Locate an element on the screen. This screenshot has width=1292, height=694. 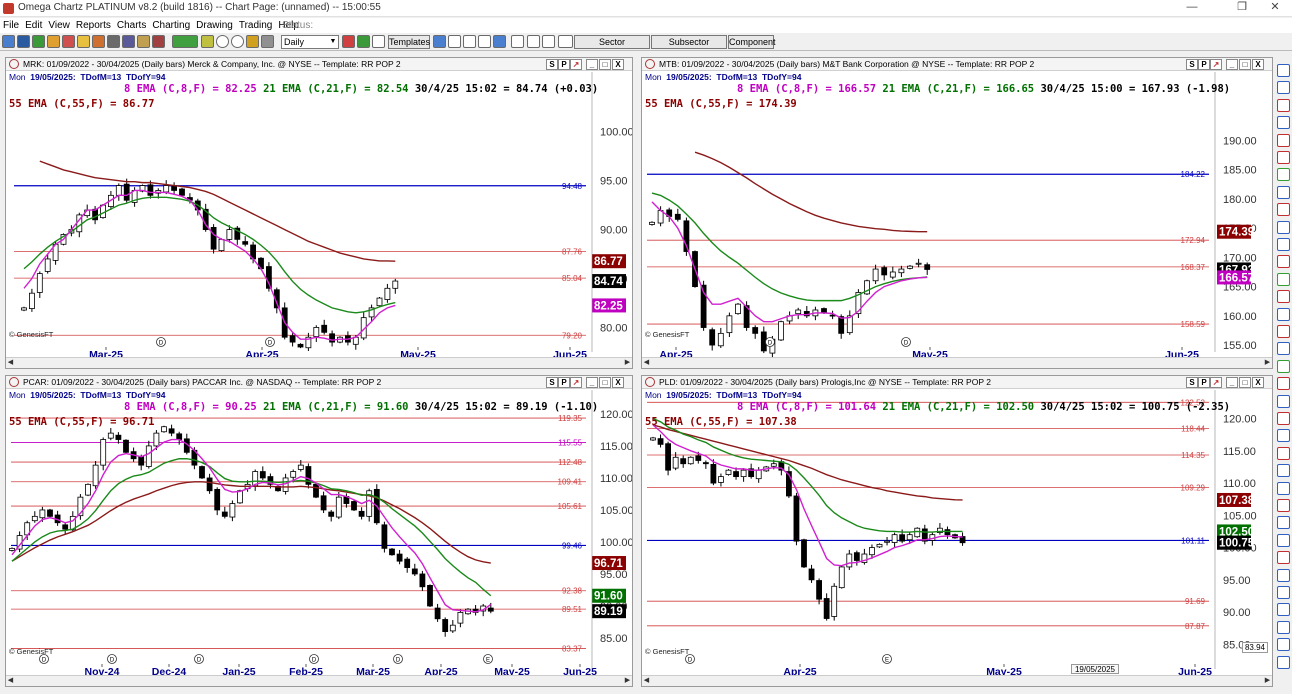
candle-icon is located at coordinates (363, 41).